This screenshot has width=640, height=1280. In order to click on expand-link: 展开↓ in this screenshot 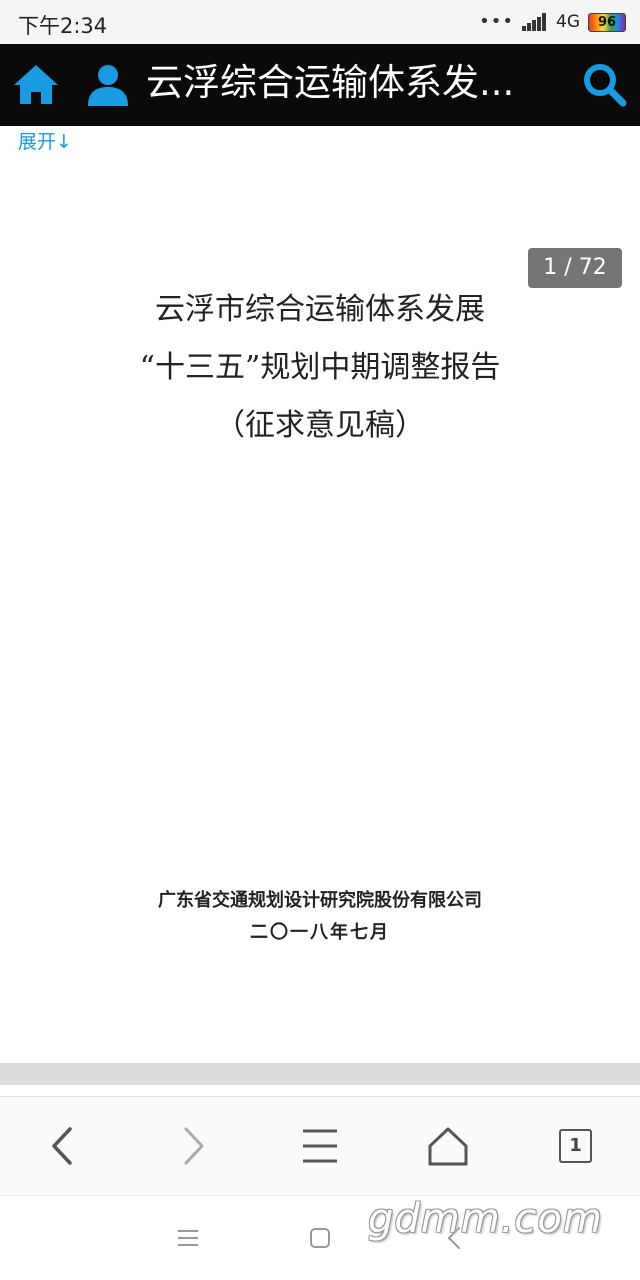, I will do `click(45, 140)`.